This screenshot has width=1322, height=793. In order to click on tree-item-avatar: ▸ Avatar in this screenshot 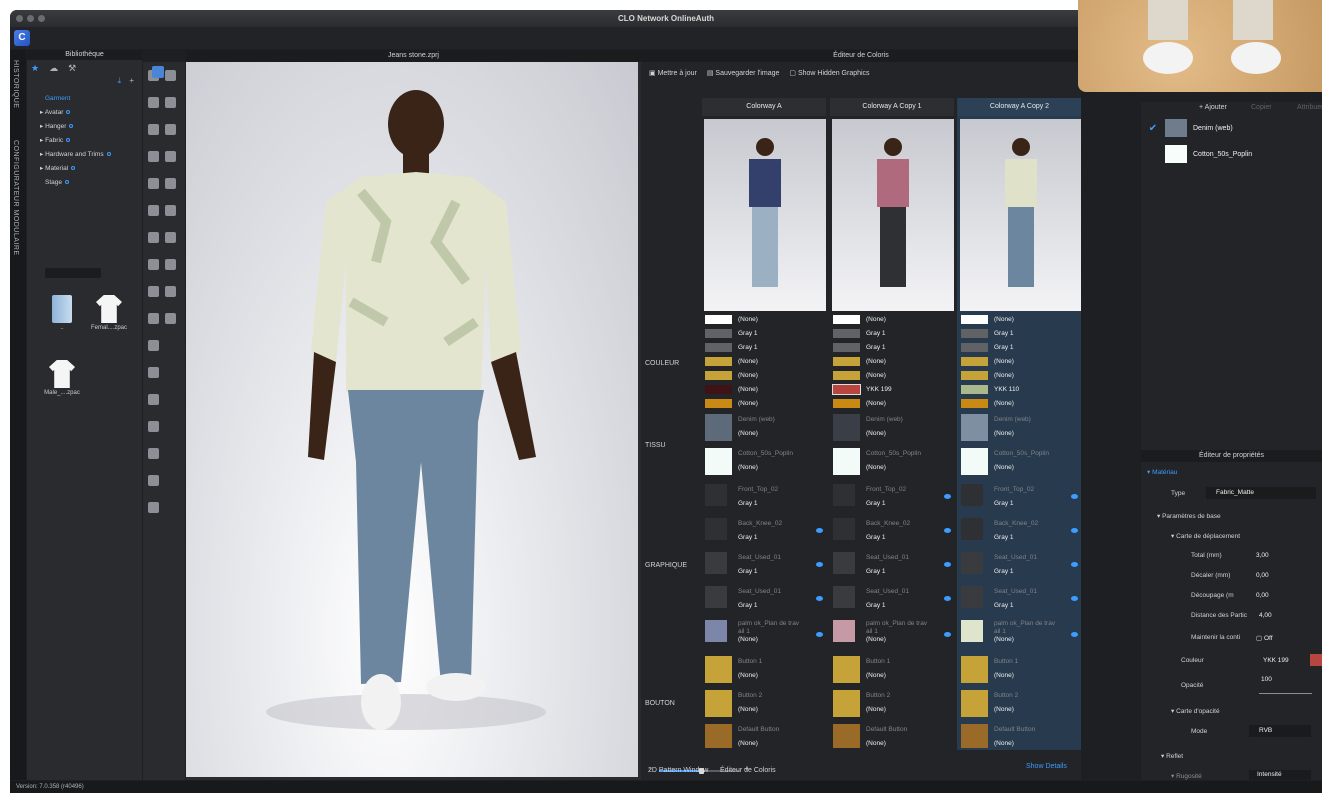, I will do `click(84, 113)`.